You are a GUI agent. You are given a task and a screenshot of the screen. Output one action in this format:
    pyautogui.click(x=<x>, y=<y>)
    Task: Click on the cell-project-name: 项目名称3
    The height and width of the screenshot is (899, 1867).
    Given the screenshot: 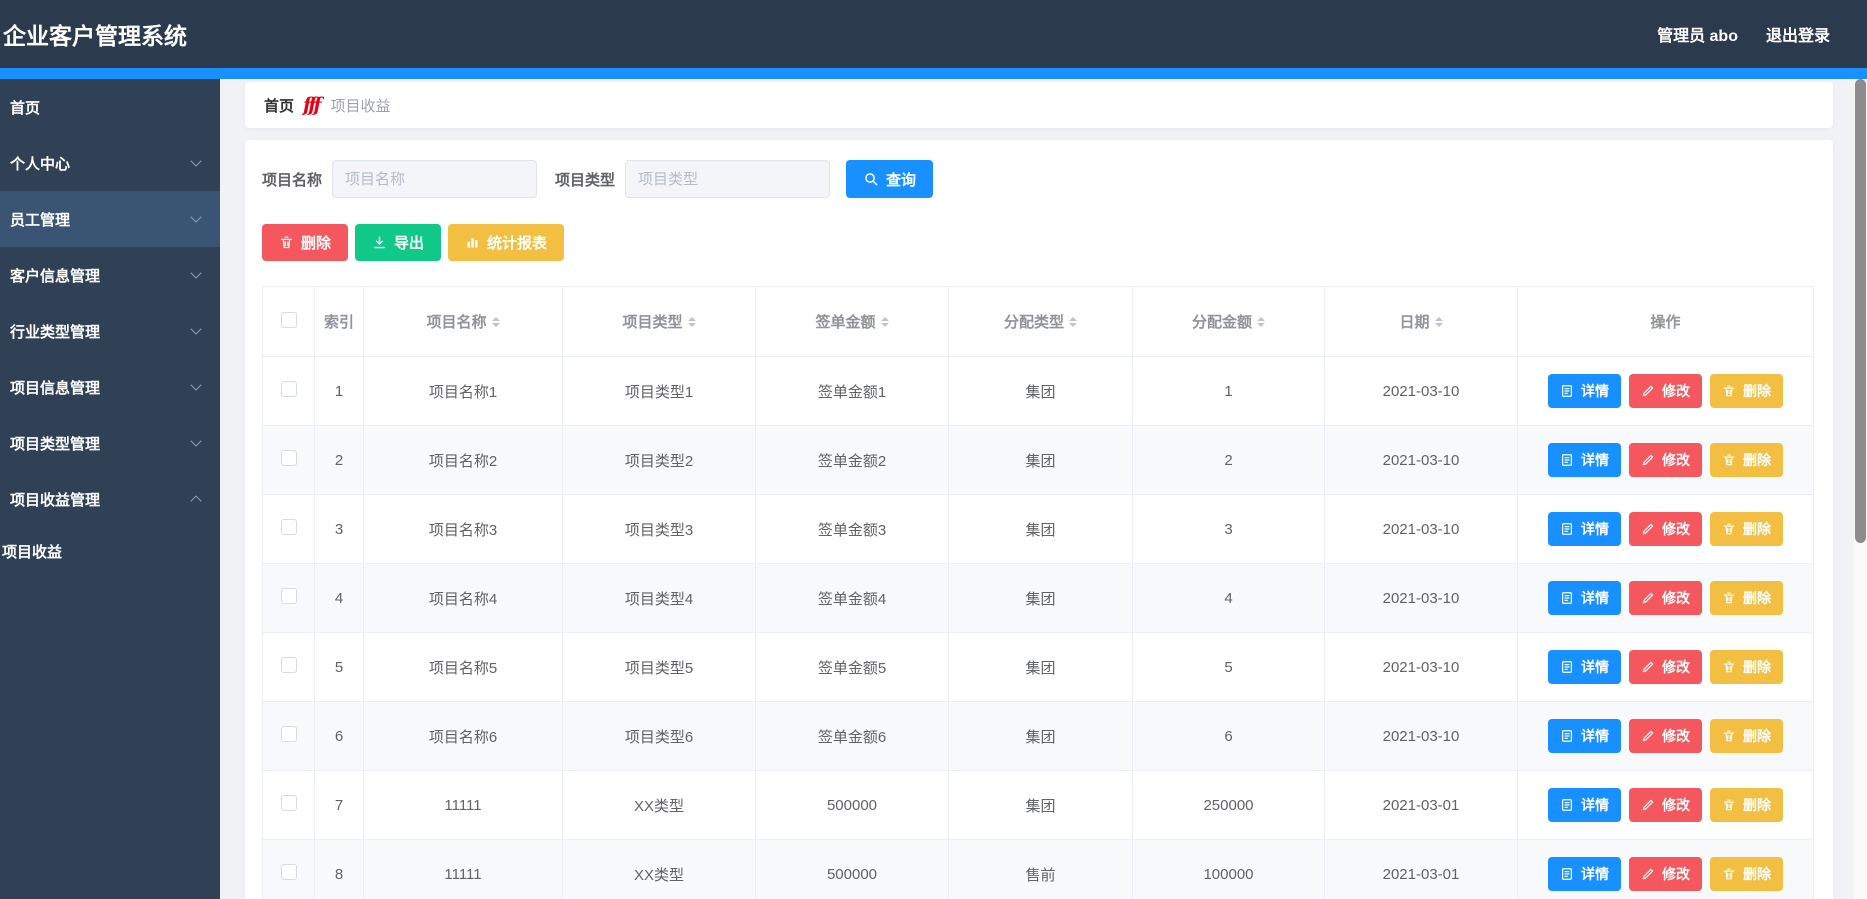 What is the action you would take?
    pyautogui.click(x=463, y=529)
    